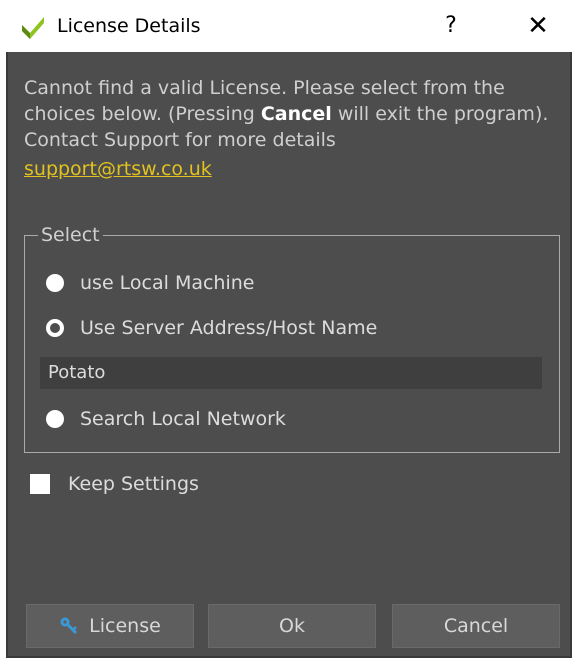 This screenshot has height=662, width=574. I want to click on app-logo-icon, so click(33, 28).